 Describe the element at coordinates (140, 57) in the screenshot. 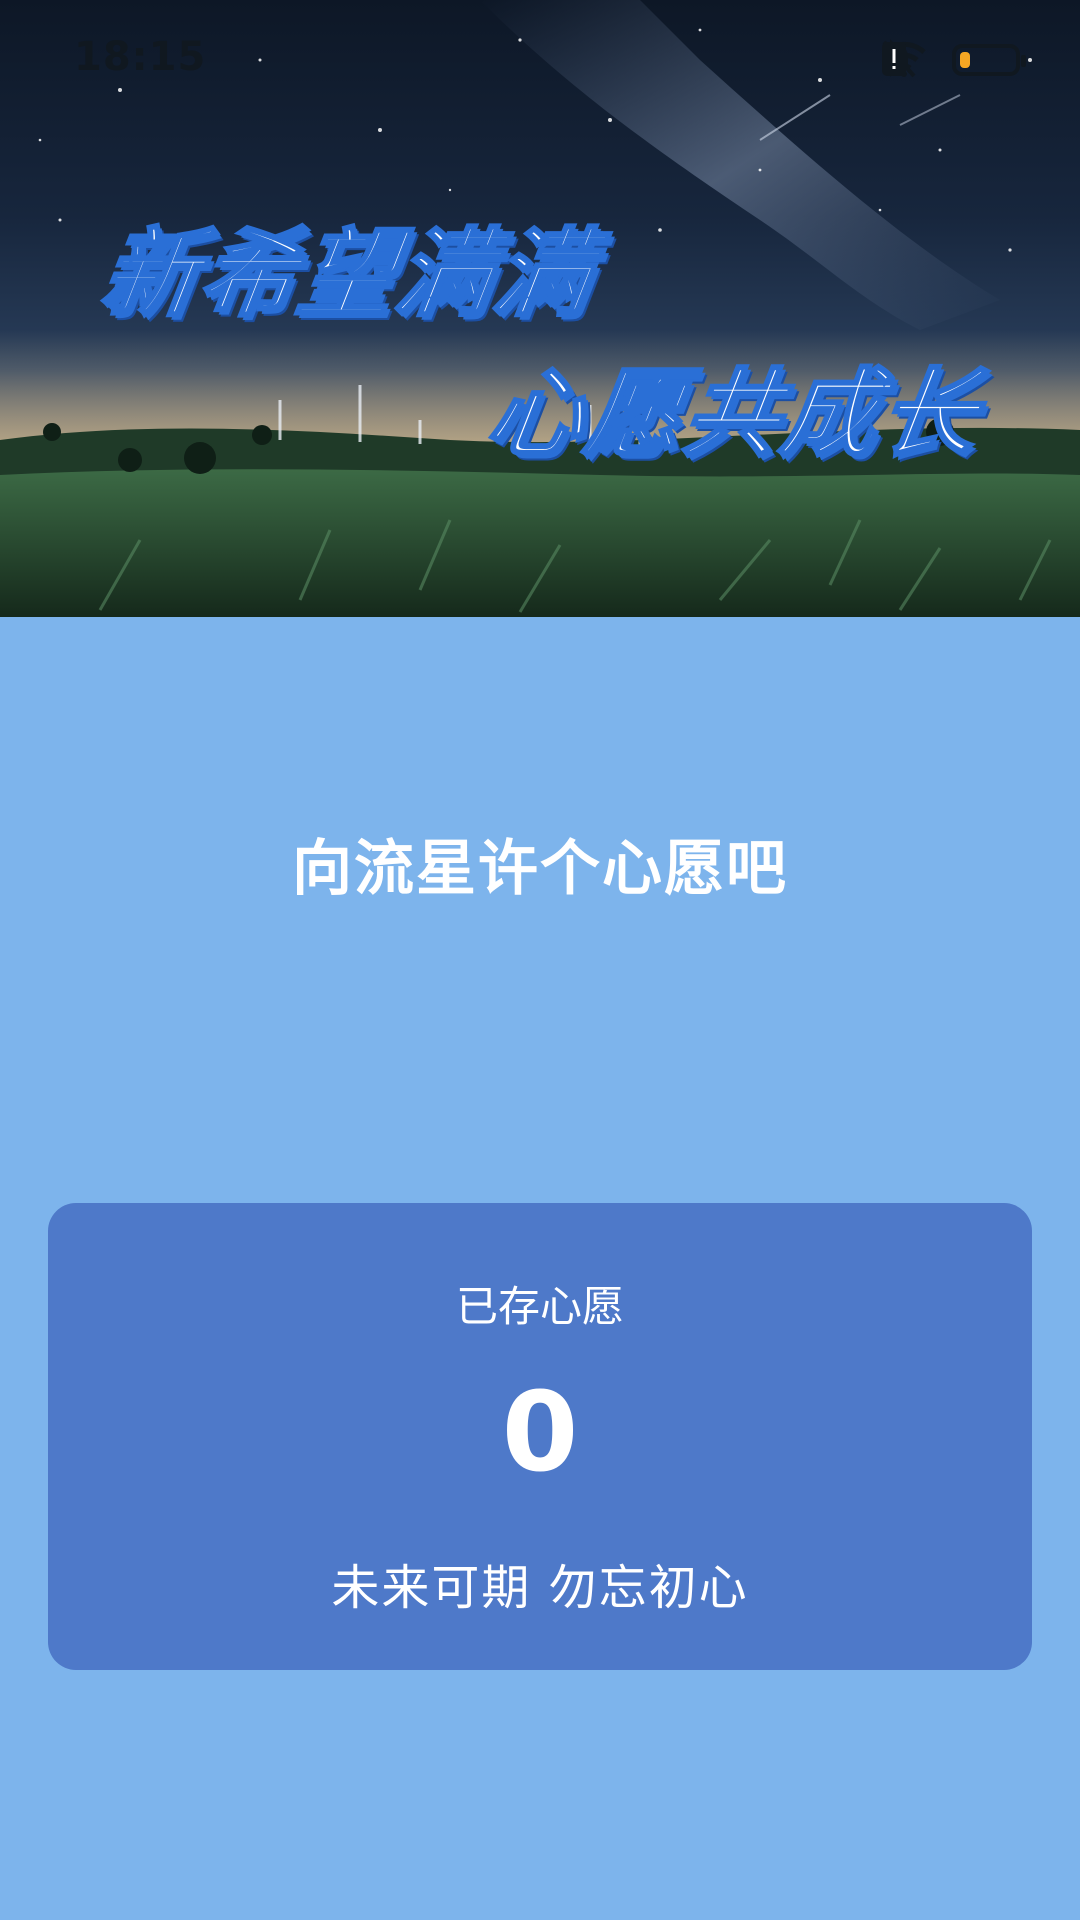

I see `status-time: 18:15` at that location.